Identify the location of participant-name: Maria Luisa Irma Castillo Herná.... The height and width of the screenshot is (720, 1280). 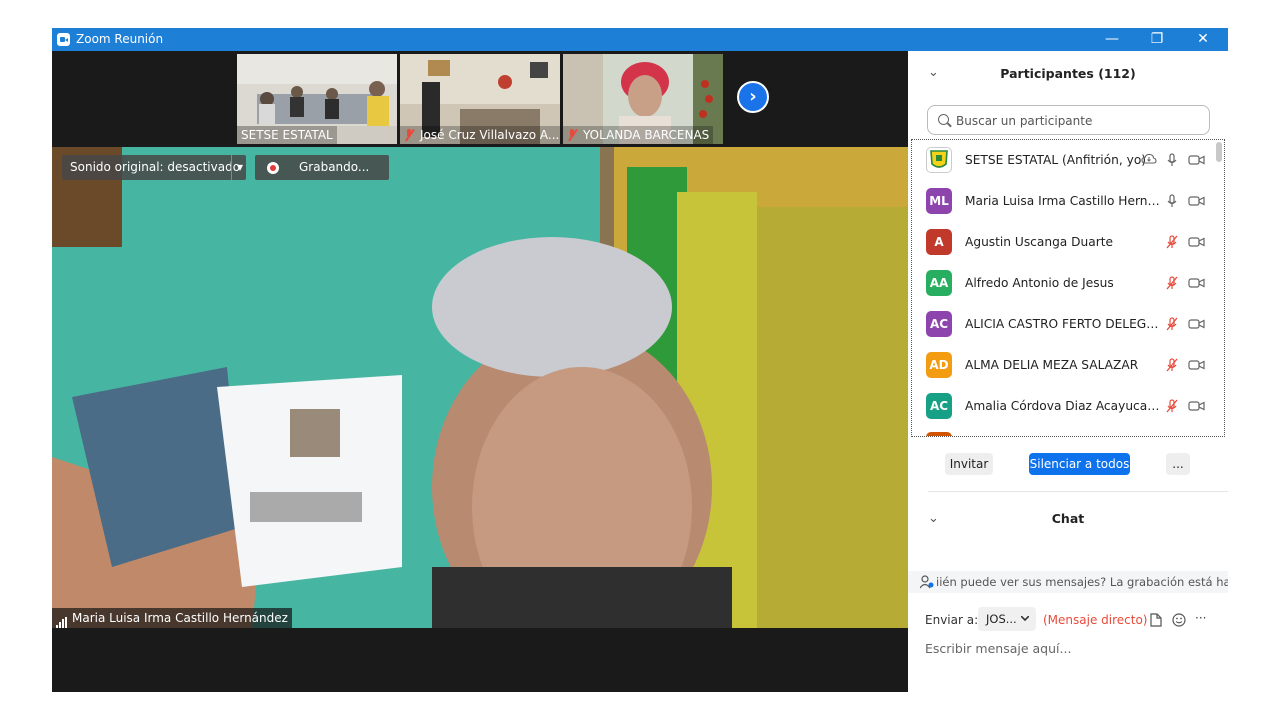
(1063, 201).